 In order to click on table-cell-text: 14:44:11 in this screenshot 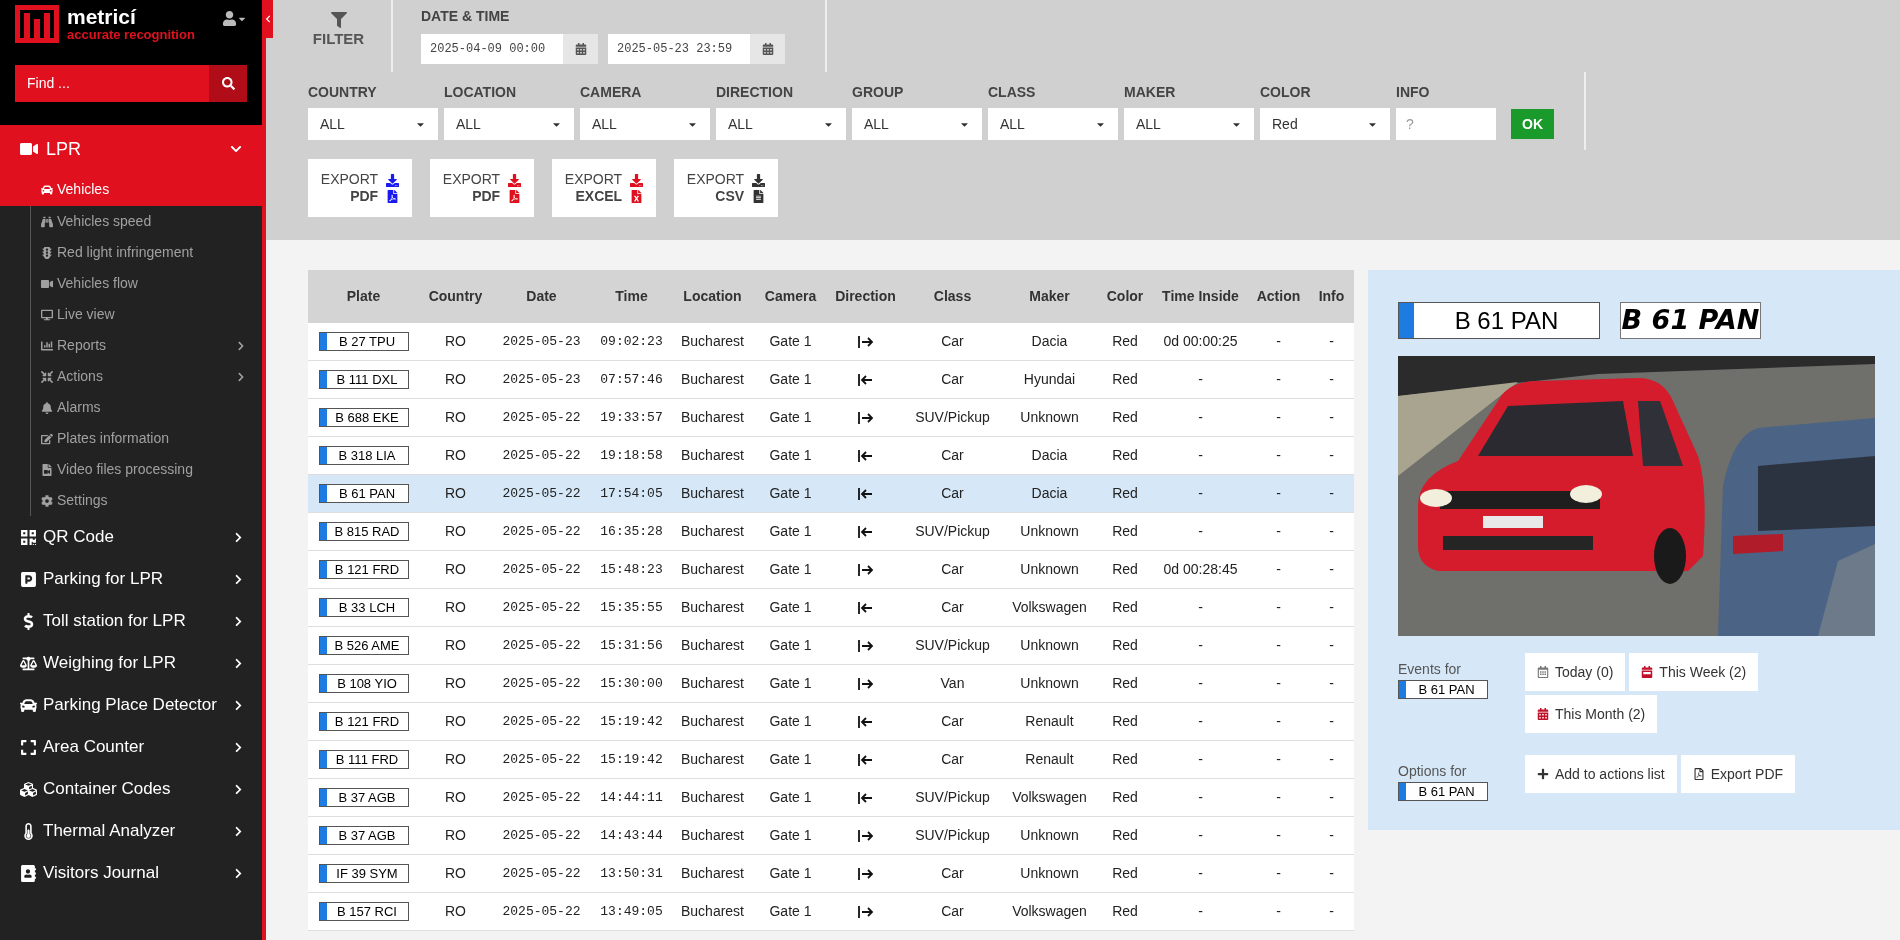, I will do `click(631, 797)`.